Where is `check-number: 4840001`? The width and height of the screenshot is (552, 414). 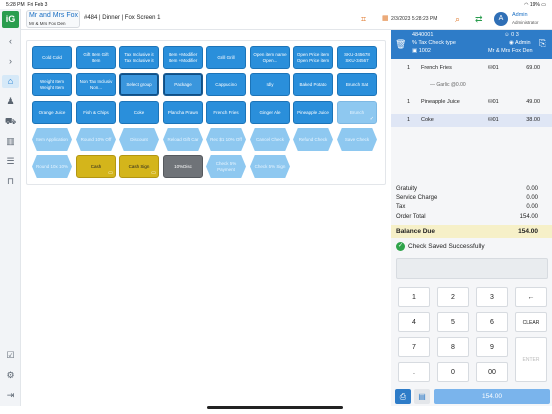
check-number: 4840001 is located at coordinates (423, 35).